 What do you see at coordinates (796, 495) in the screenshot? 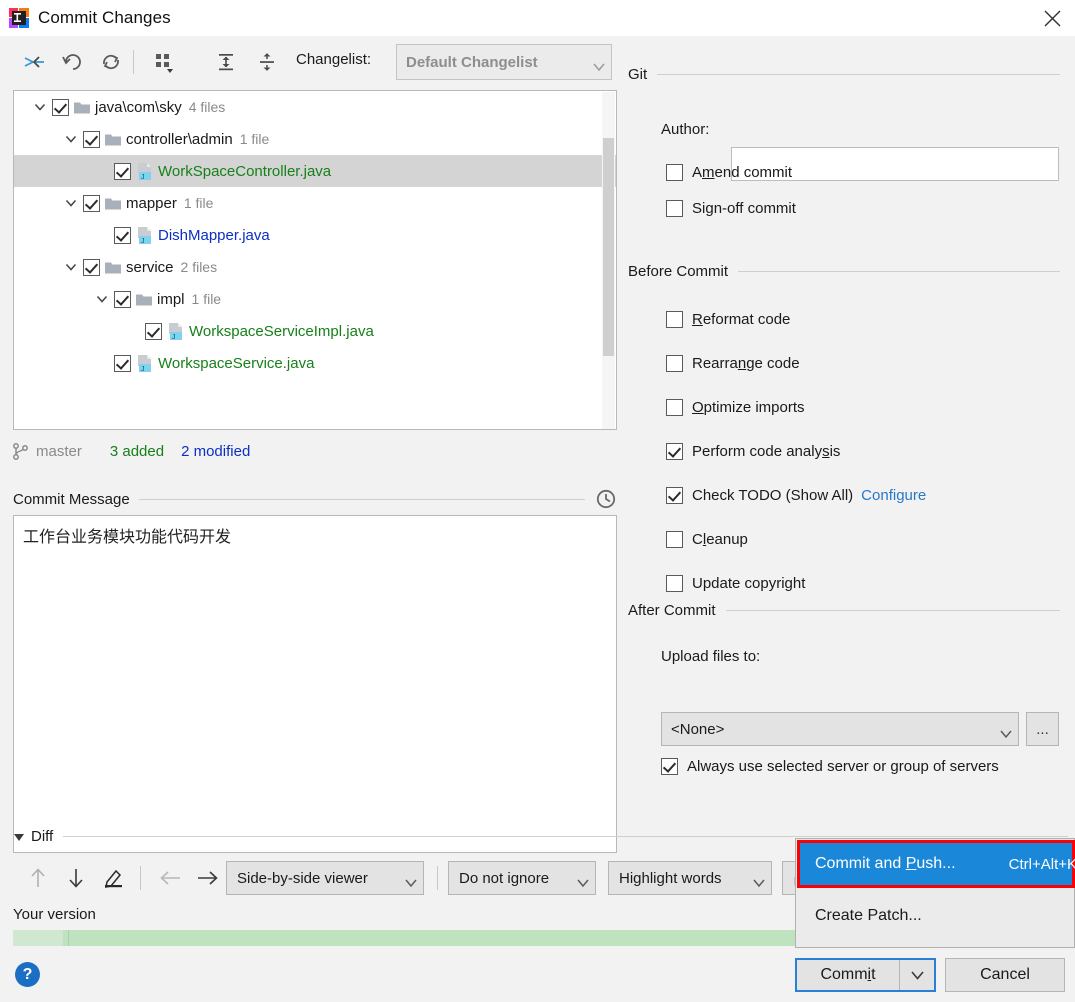
I see `check-todo-checkbox-row: Check TODO (Show All) Configure` at bounding box center [796, 495].